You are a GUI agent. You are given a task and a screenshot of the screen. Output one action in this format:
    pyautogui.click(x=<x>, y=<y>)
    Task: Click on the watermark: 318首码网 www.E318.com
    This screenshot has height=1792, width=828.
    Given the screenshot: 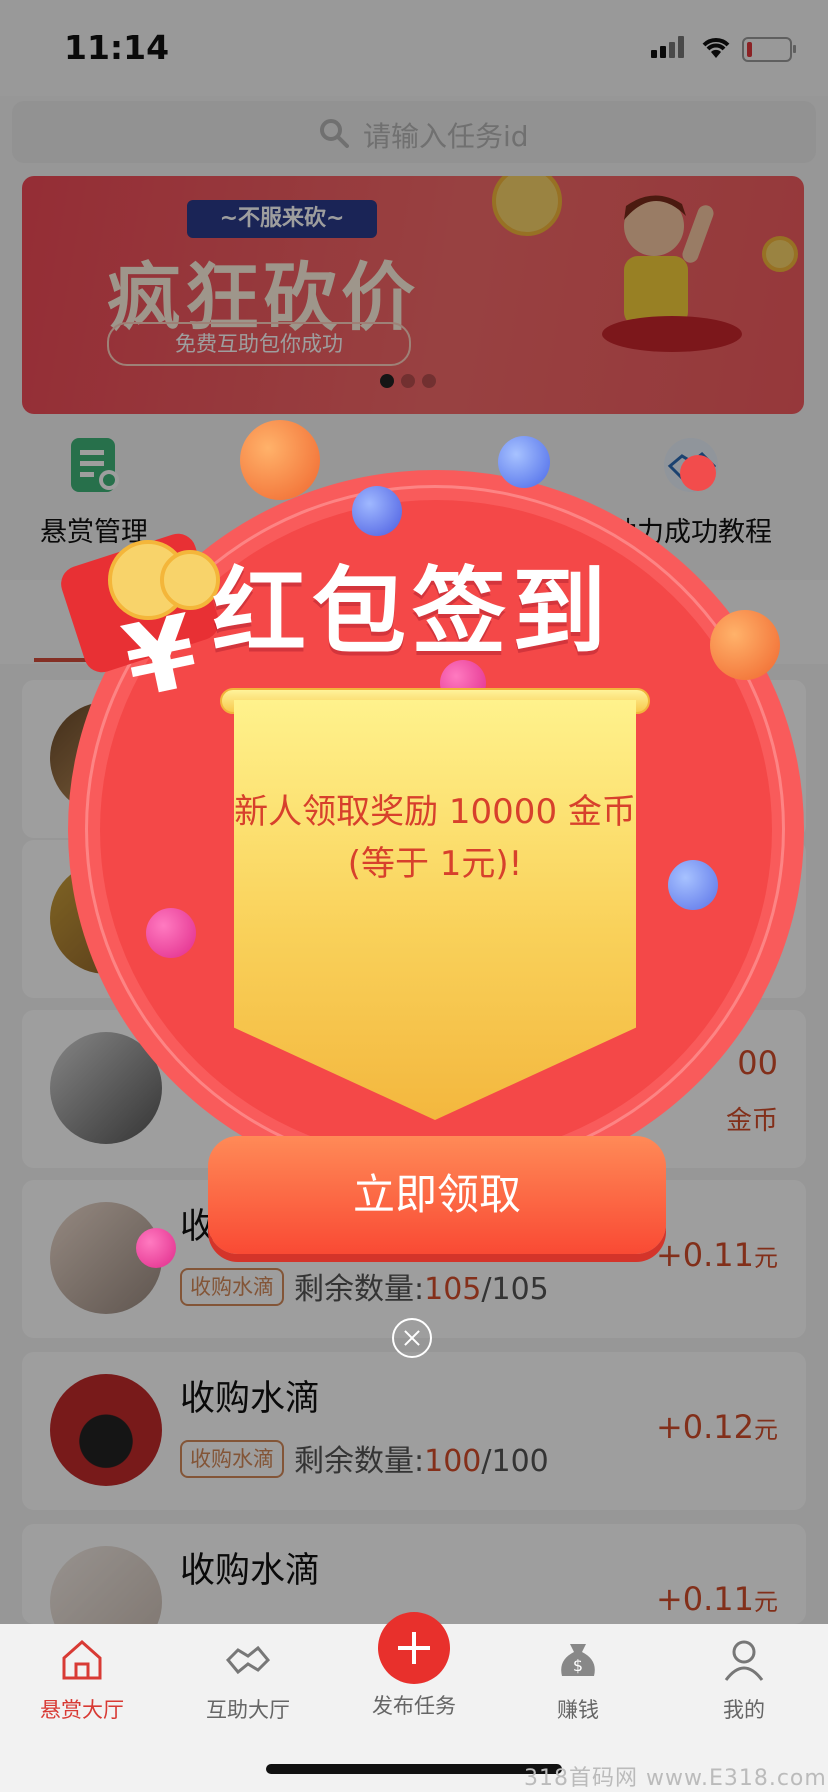 What is the action you would take?
    pyautogui.click(x=675, y=1778)
    